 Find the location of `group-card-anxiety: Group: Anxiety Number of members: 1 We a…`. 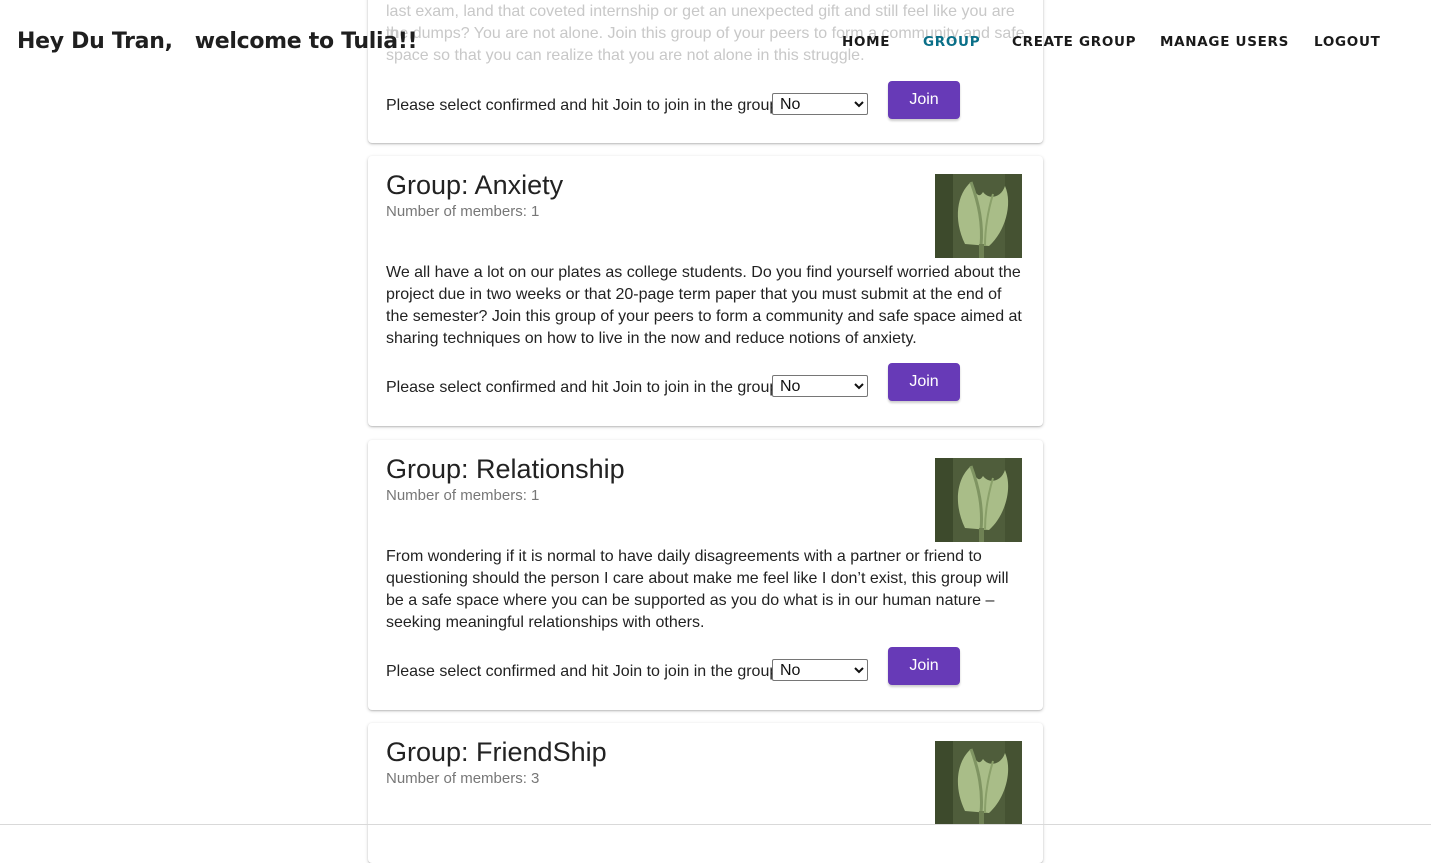

group-card-anxiety: Group: Anxiety Number of members: 1 We a… is located at coordinates (705, 291).